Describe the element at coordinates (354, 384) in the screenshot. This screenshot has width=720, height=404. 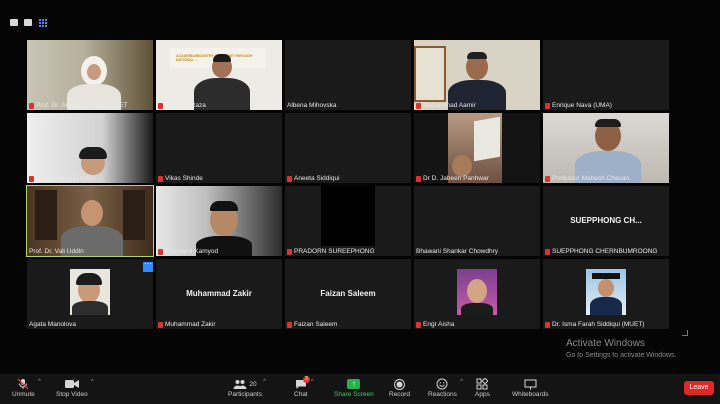
I see `share-arrow-icon: ↑` at that location.